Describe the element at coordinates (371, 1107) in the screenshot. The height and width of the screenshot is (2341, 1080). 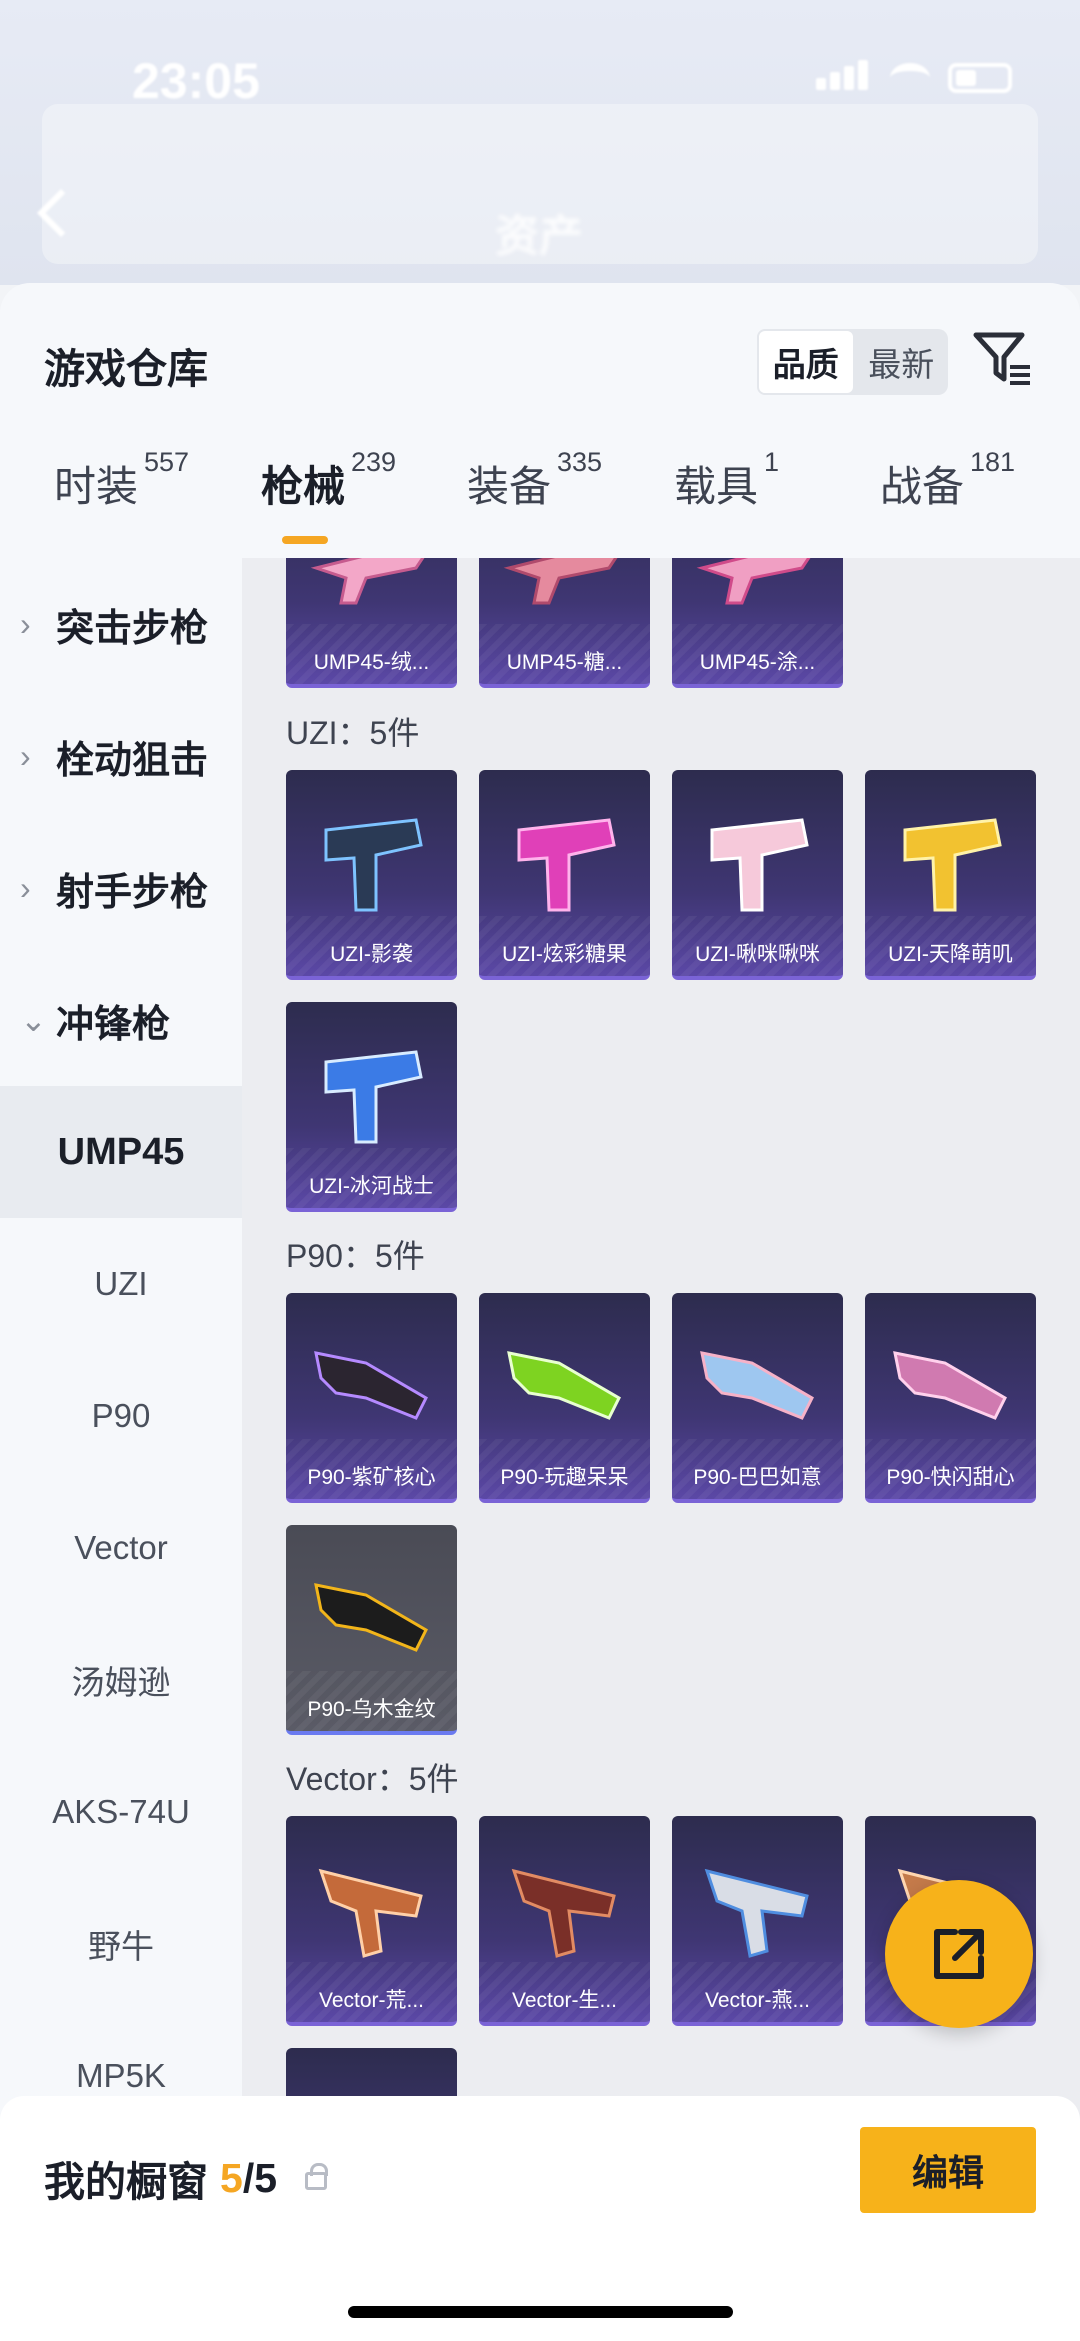
I see `skin-card: UZI-冰河战士` at that location.